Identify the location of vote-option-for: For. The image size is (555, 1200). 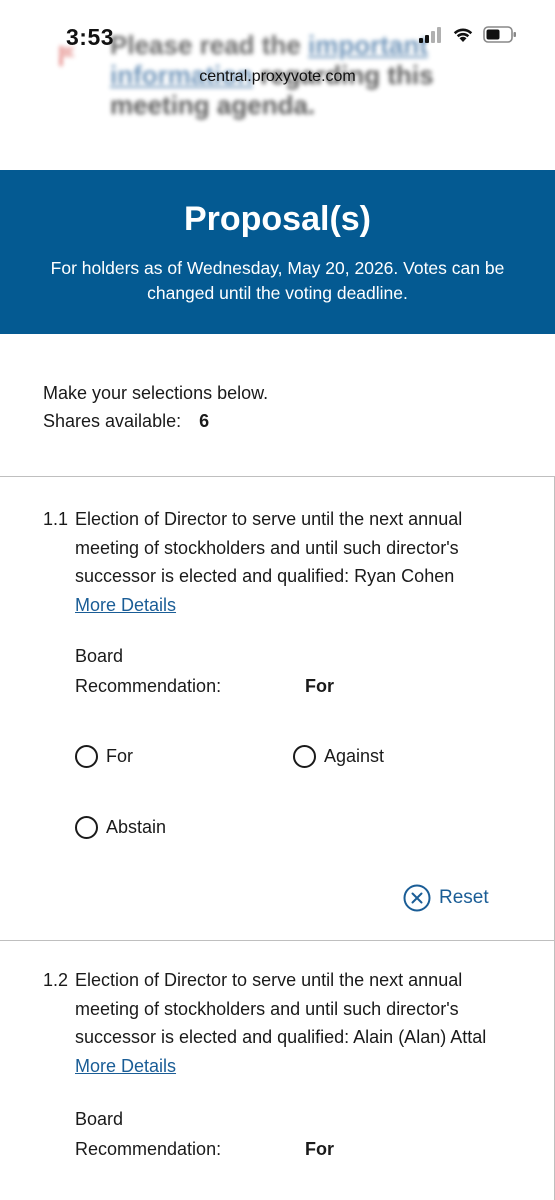
(104, 756).